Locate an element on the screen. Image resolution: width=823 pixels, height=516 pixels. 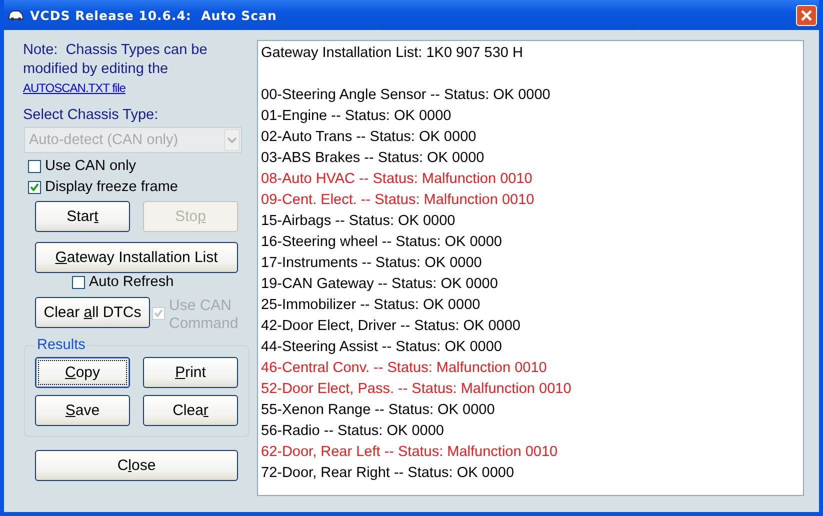
output-line: 09-Cent. Elect. -- Status: Malfunction 0010 is located at coordinates (398, 200).